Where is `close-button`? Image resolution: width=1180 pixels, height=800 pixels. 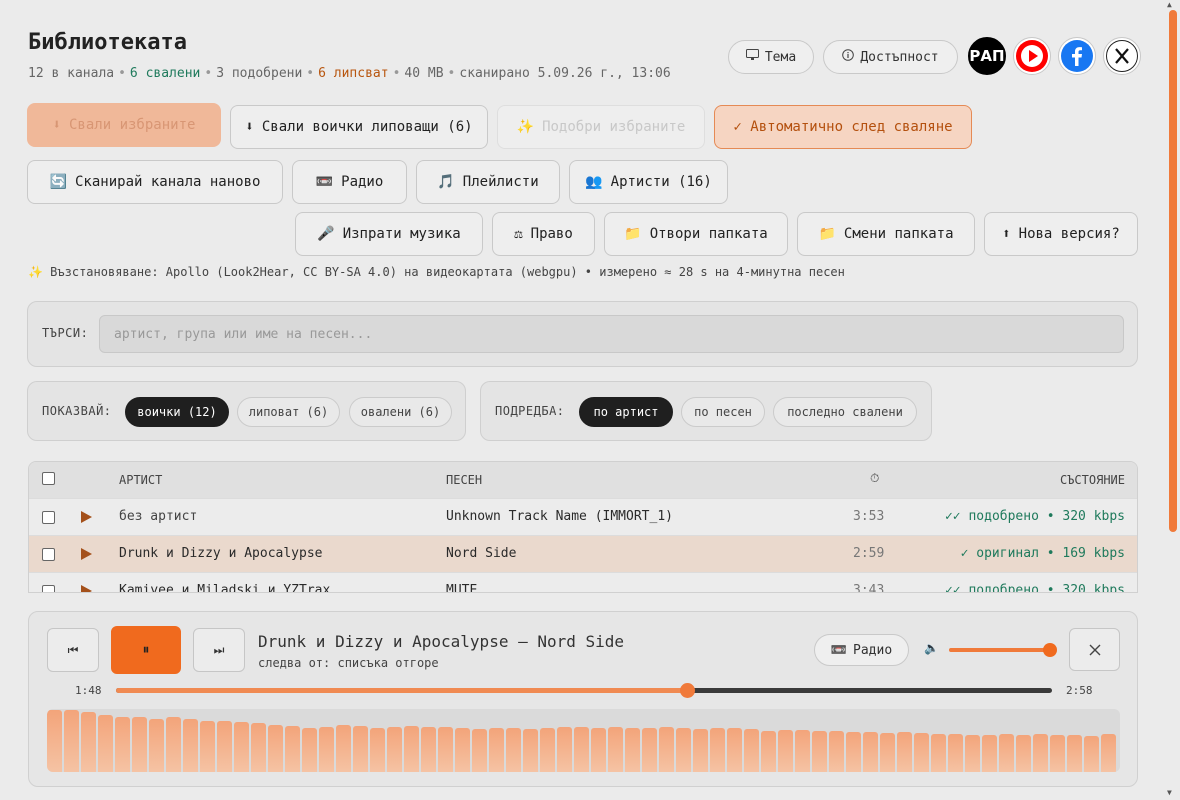 close-button is located at coordinates (1094, 649).